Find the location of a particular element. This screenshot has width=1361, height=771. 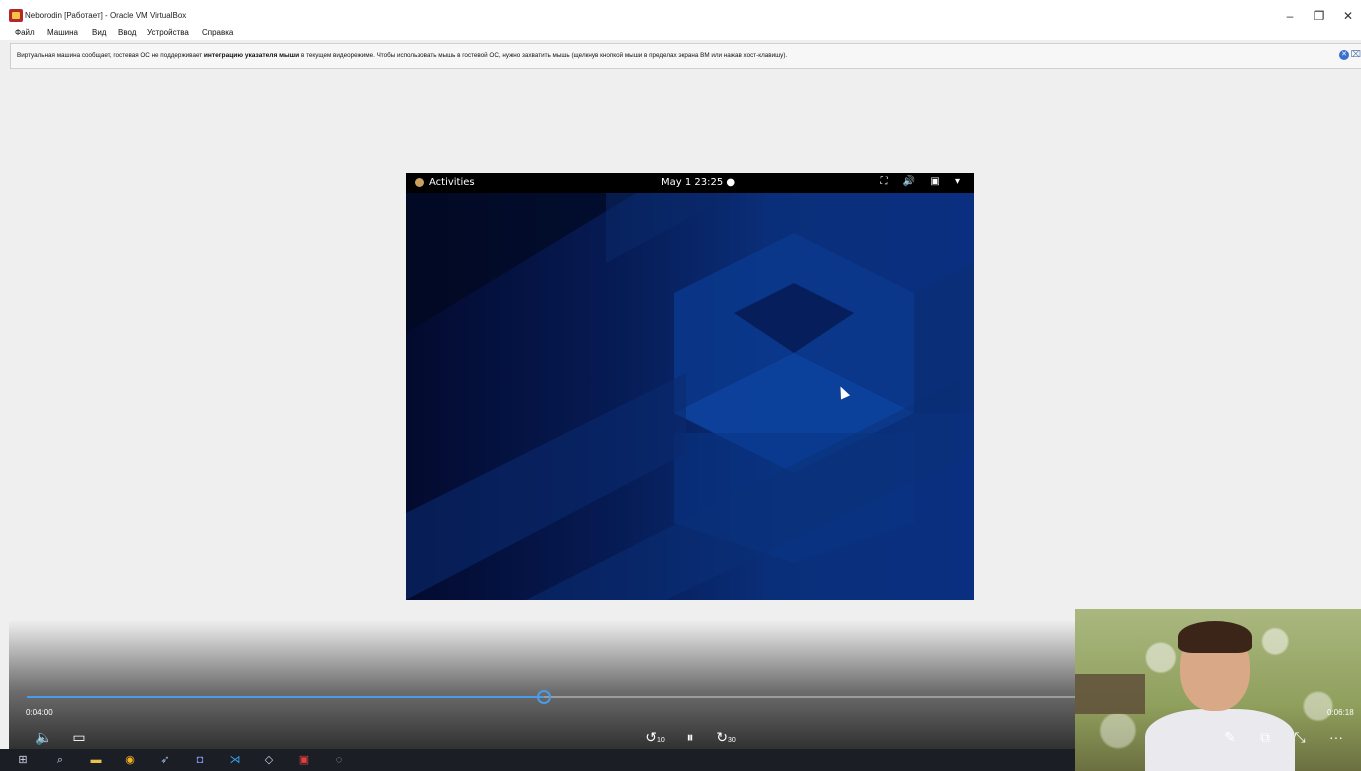

menu-machine: Машина is located at coordinates (62, 32).